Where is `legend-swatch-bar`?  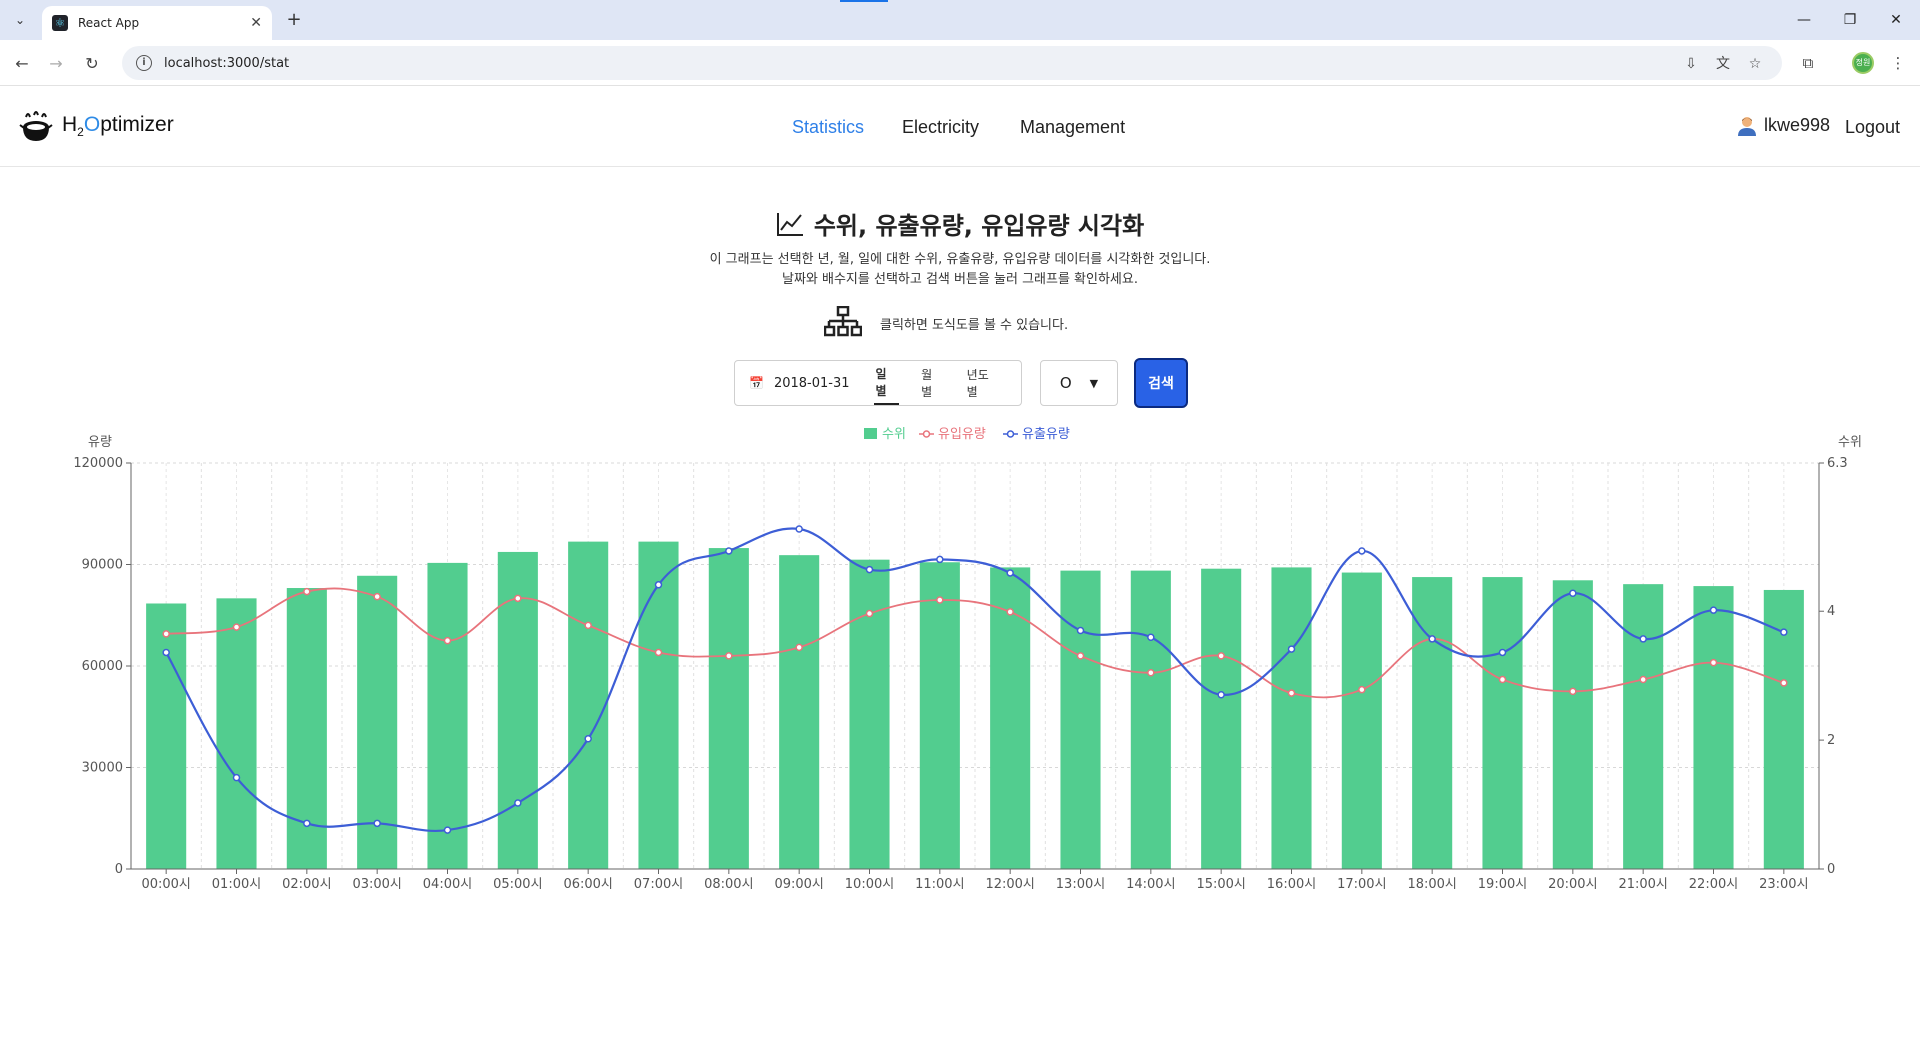
legend-swatch-bar is located at coordinates (870, 433).